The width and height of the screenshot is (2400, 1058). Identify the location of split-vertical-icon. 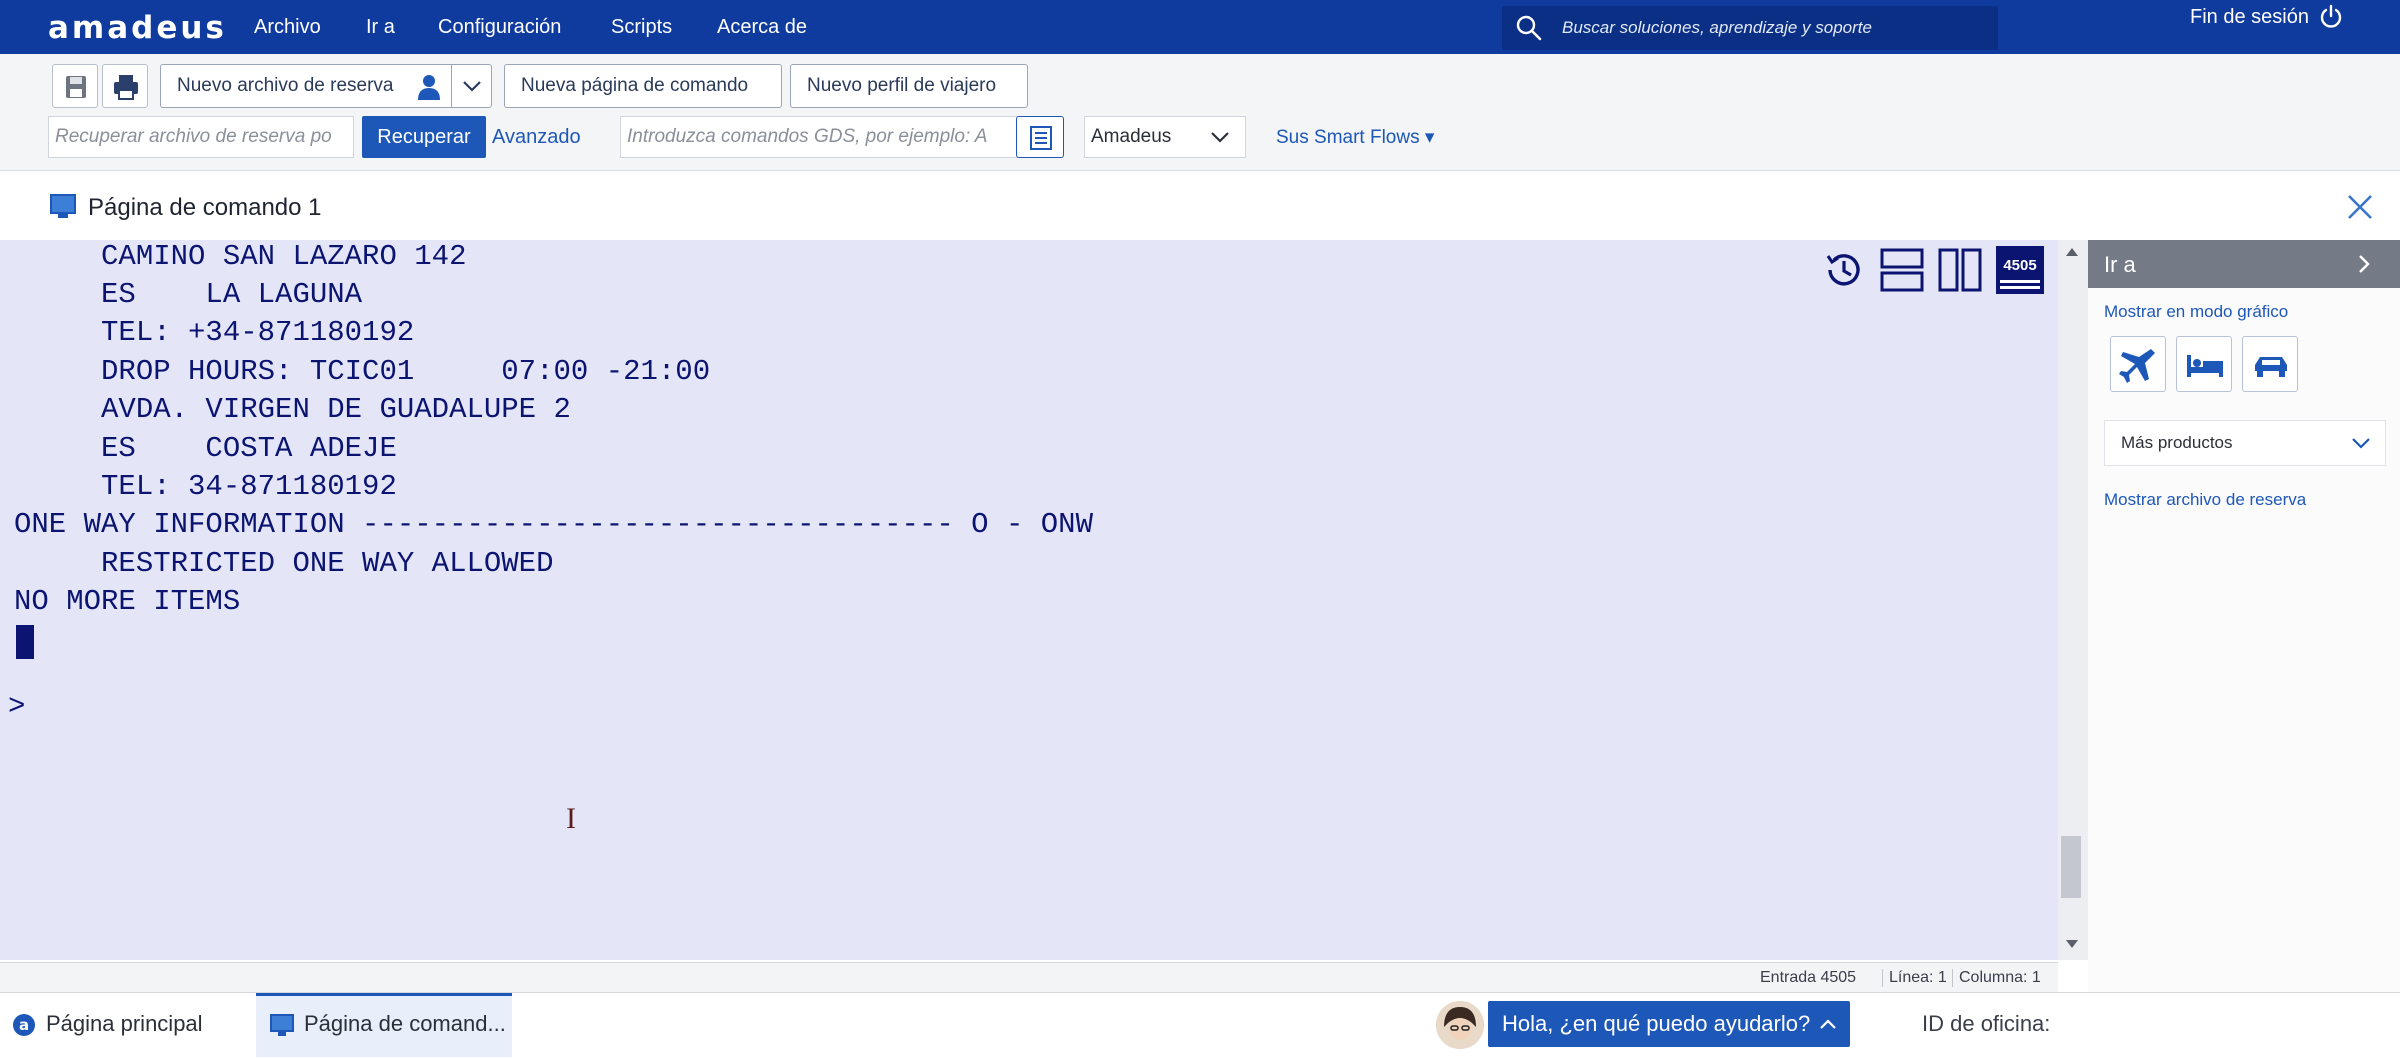
(1960, 270).